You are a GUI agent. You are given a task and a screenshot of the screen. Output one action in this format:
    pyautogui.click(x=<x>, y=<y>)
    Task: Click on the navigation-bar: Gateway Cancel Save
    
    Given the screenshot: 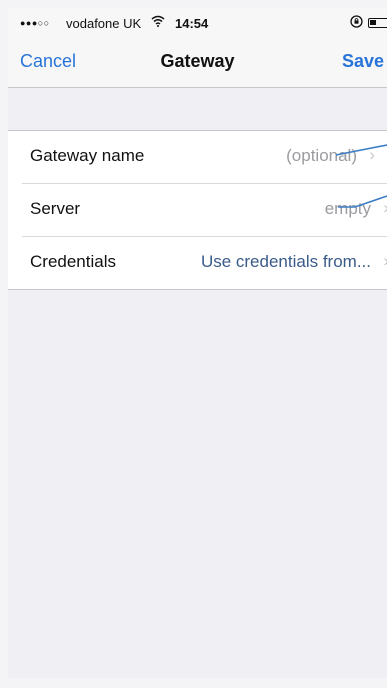 What is the action you would take?
    pyautogui.click(x=197, y=63)
    